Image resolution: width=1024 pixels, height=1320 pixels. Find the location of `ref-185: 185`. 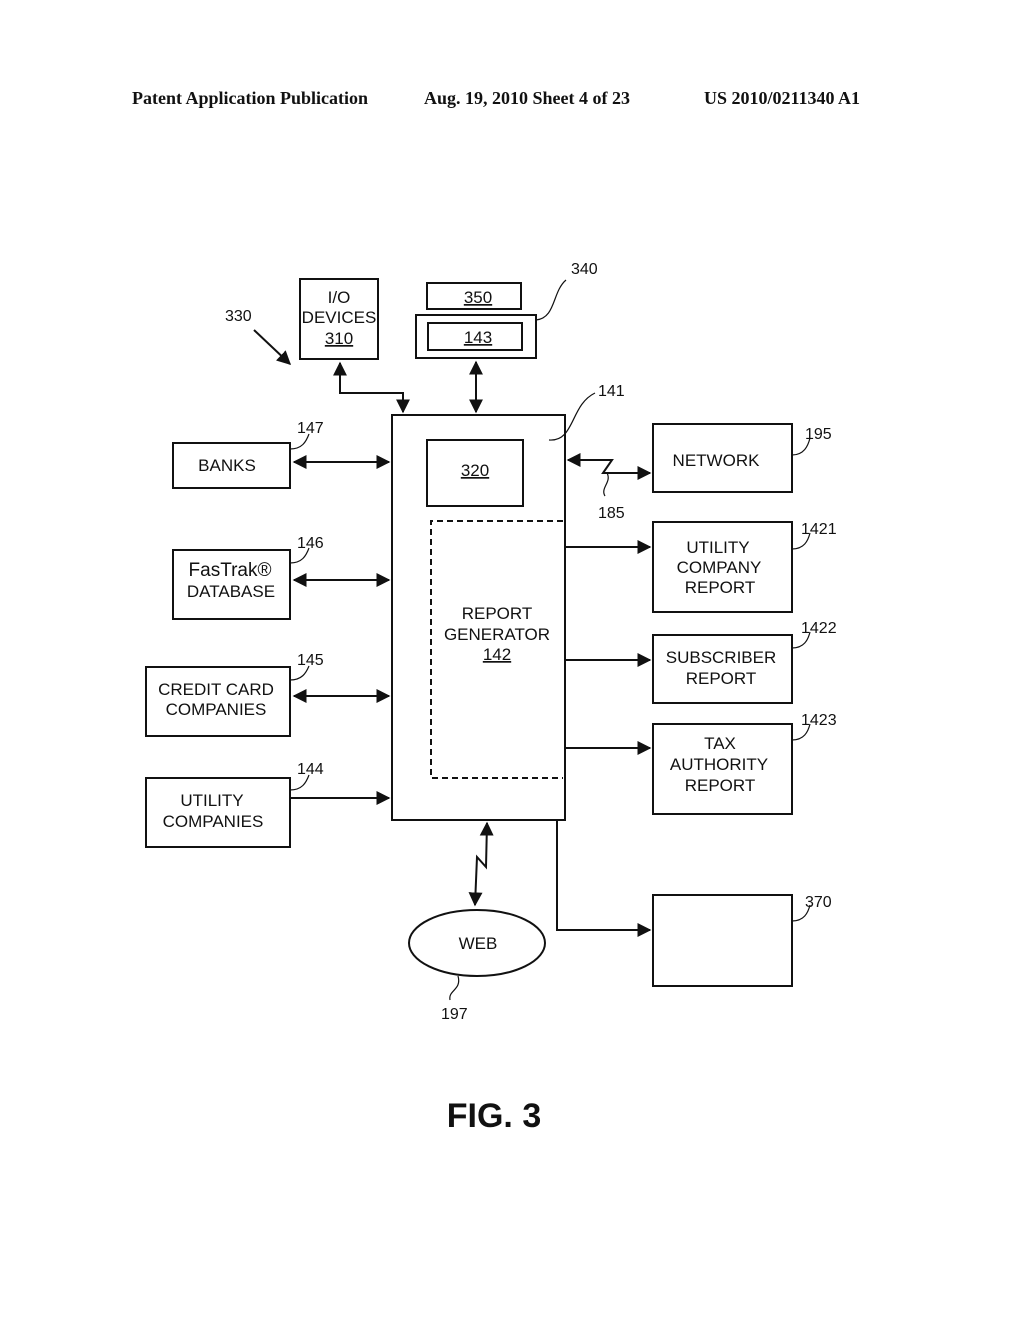

ref-185: 185 is located at coordinates (611, 513).